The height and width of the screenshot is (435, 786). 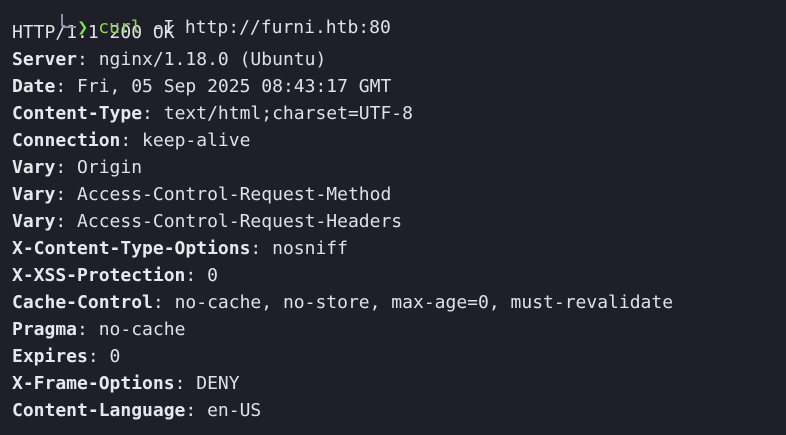 What do you see at coordinates (99, 275) in the screenshot?
I see `header-key: X-XSS-Protection` at bounding box center [99, 275].